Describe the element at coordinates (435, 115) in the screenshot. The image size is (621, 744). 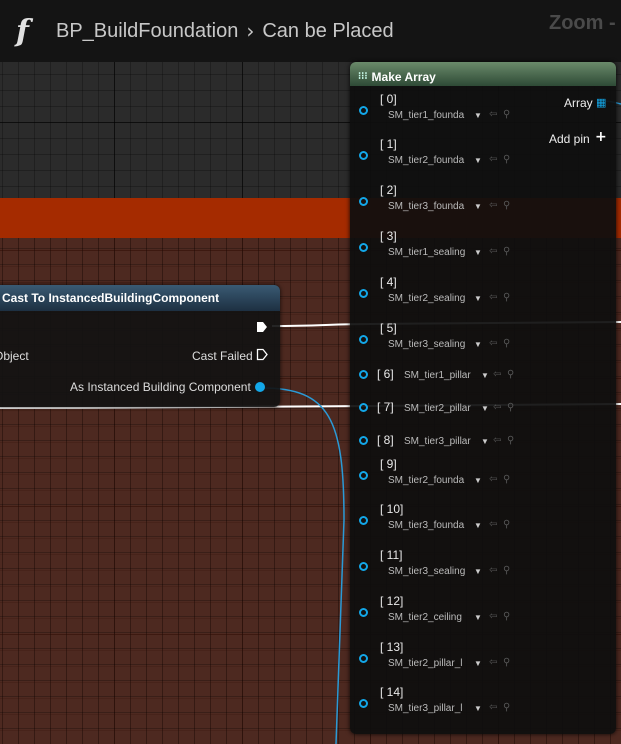
I see `asset-dropdown: SM_tier1_founda ▼` at that location.